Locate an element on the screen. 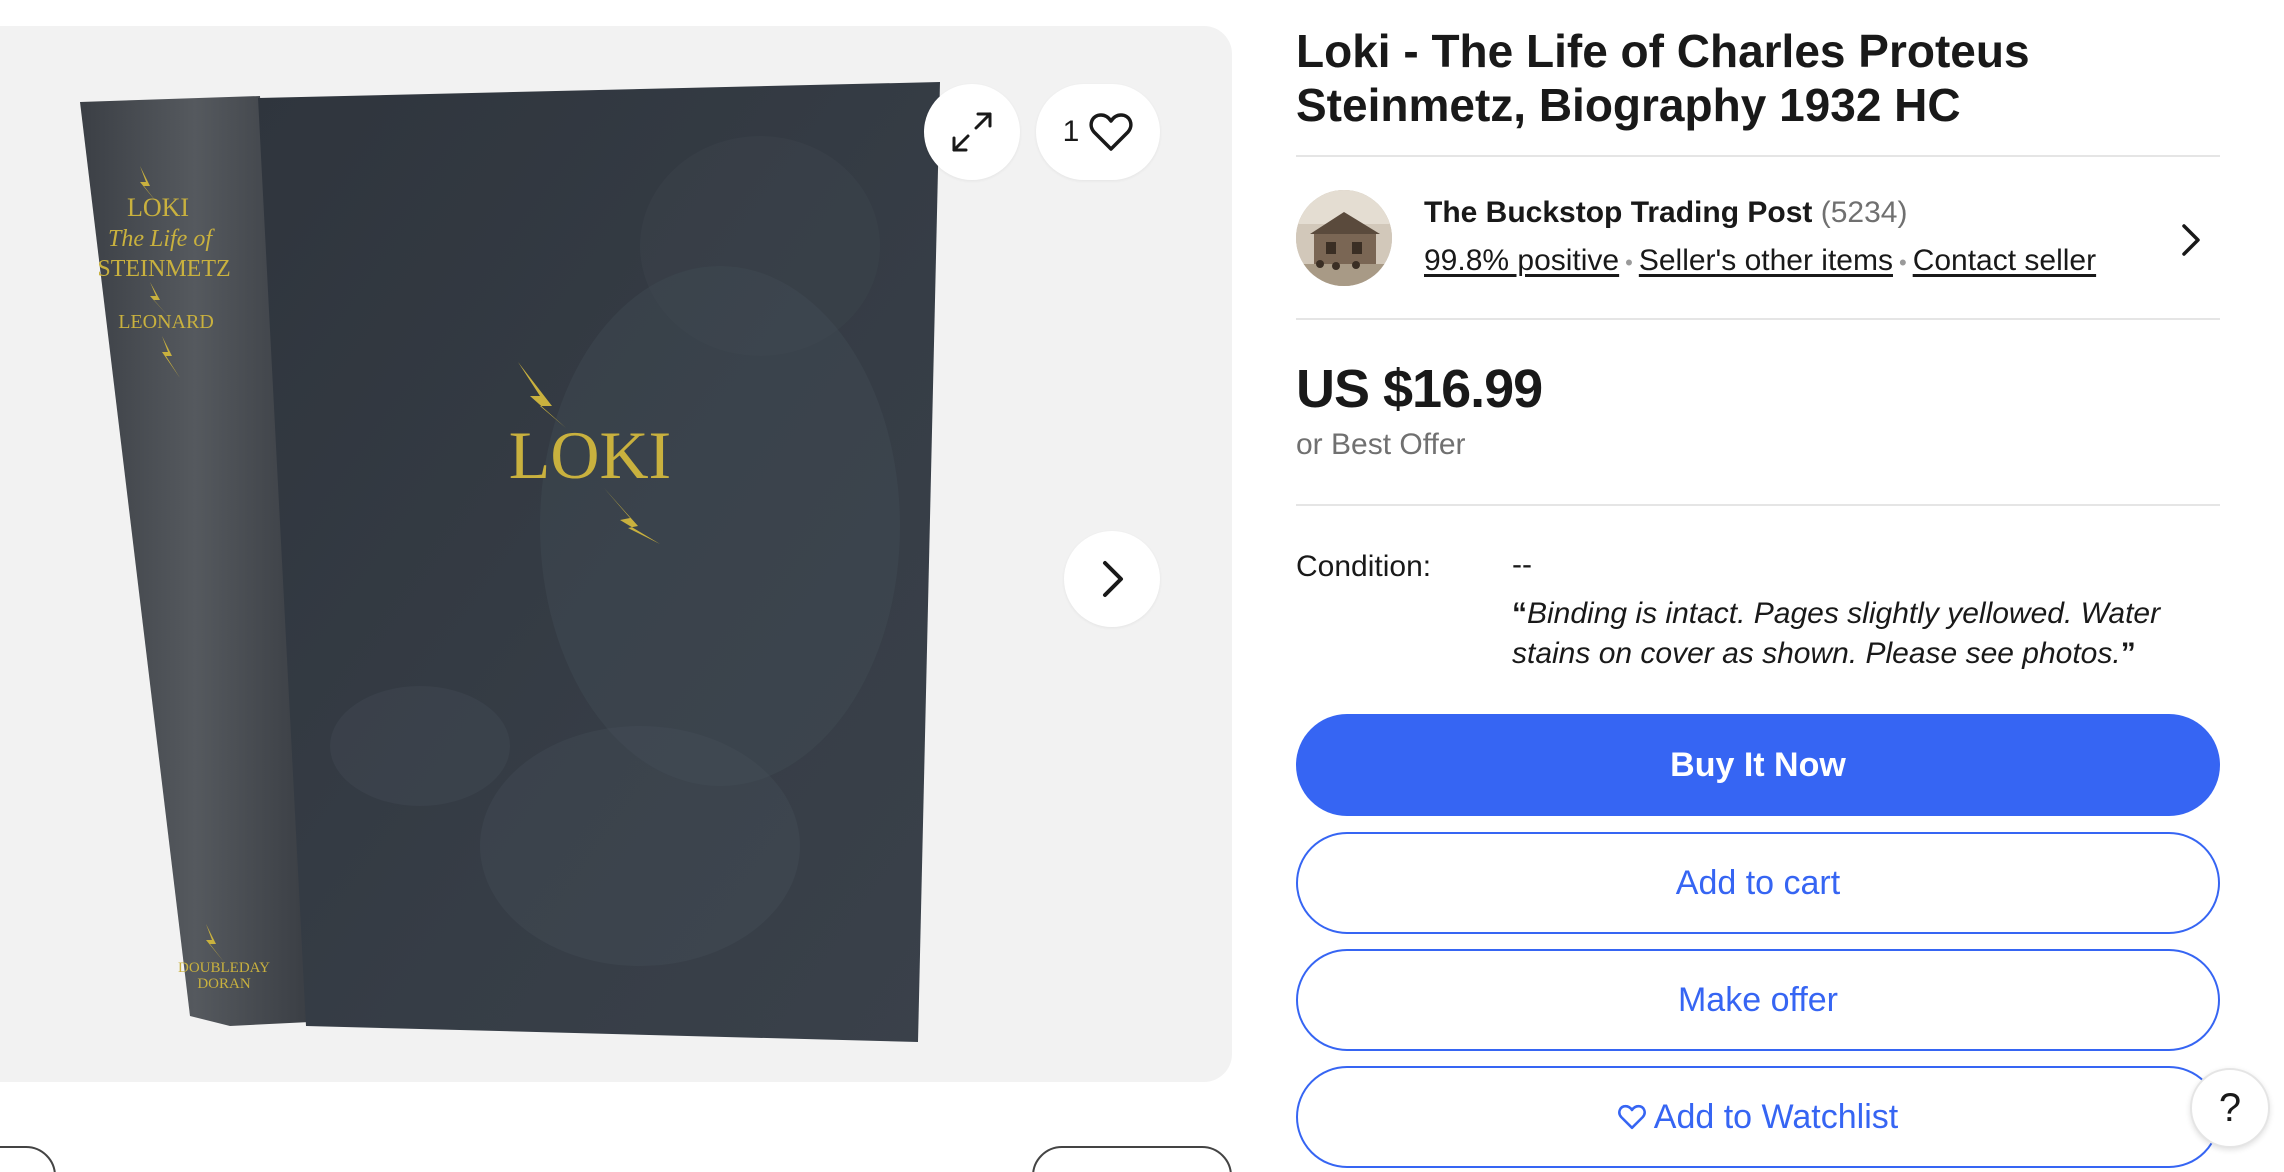 The height and width of the screenshot is (1172, 2284). add-to-cart-label: Add to cart is located at coordinates (1758, 882).